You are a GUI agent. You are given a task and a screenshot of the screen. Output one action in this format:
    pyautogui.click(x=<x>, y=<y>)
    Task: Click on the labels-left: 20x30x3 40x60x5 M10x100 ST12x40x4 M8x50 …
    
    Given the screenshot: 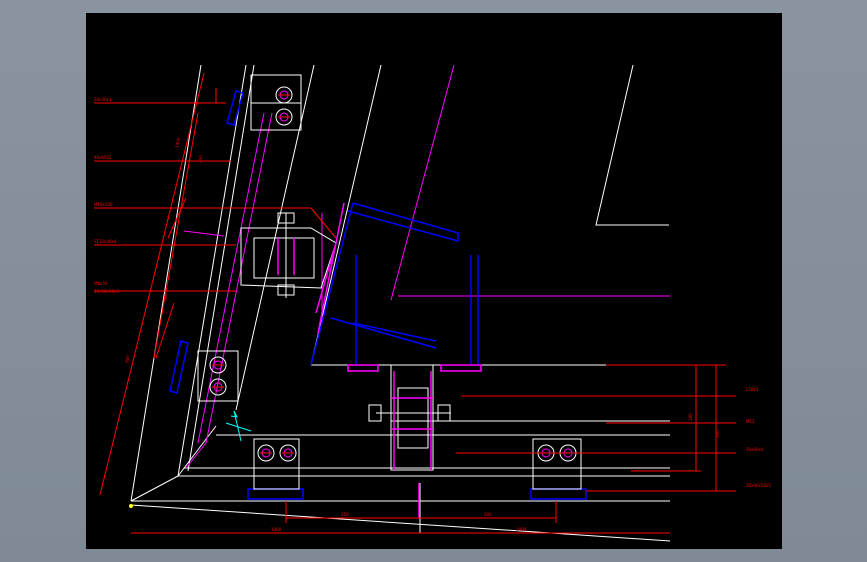 What is the action you would take?
    pyautogui.click(x=106, y=195)
    